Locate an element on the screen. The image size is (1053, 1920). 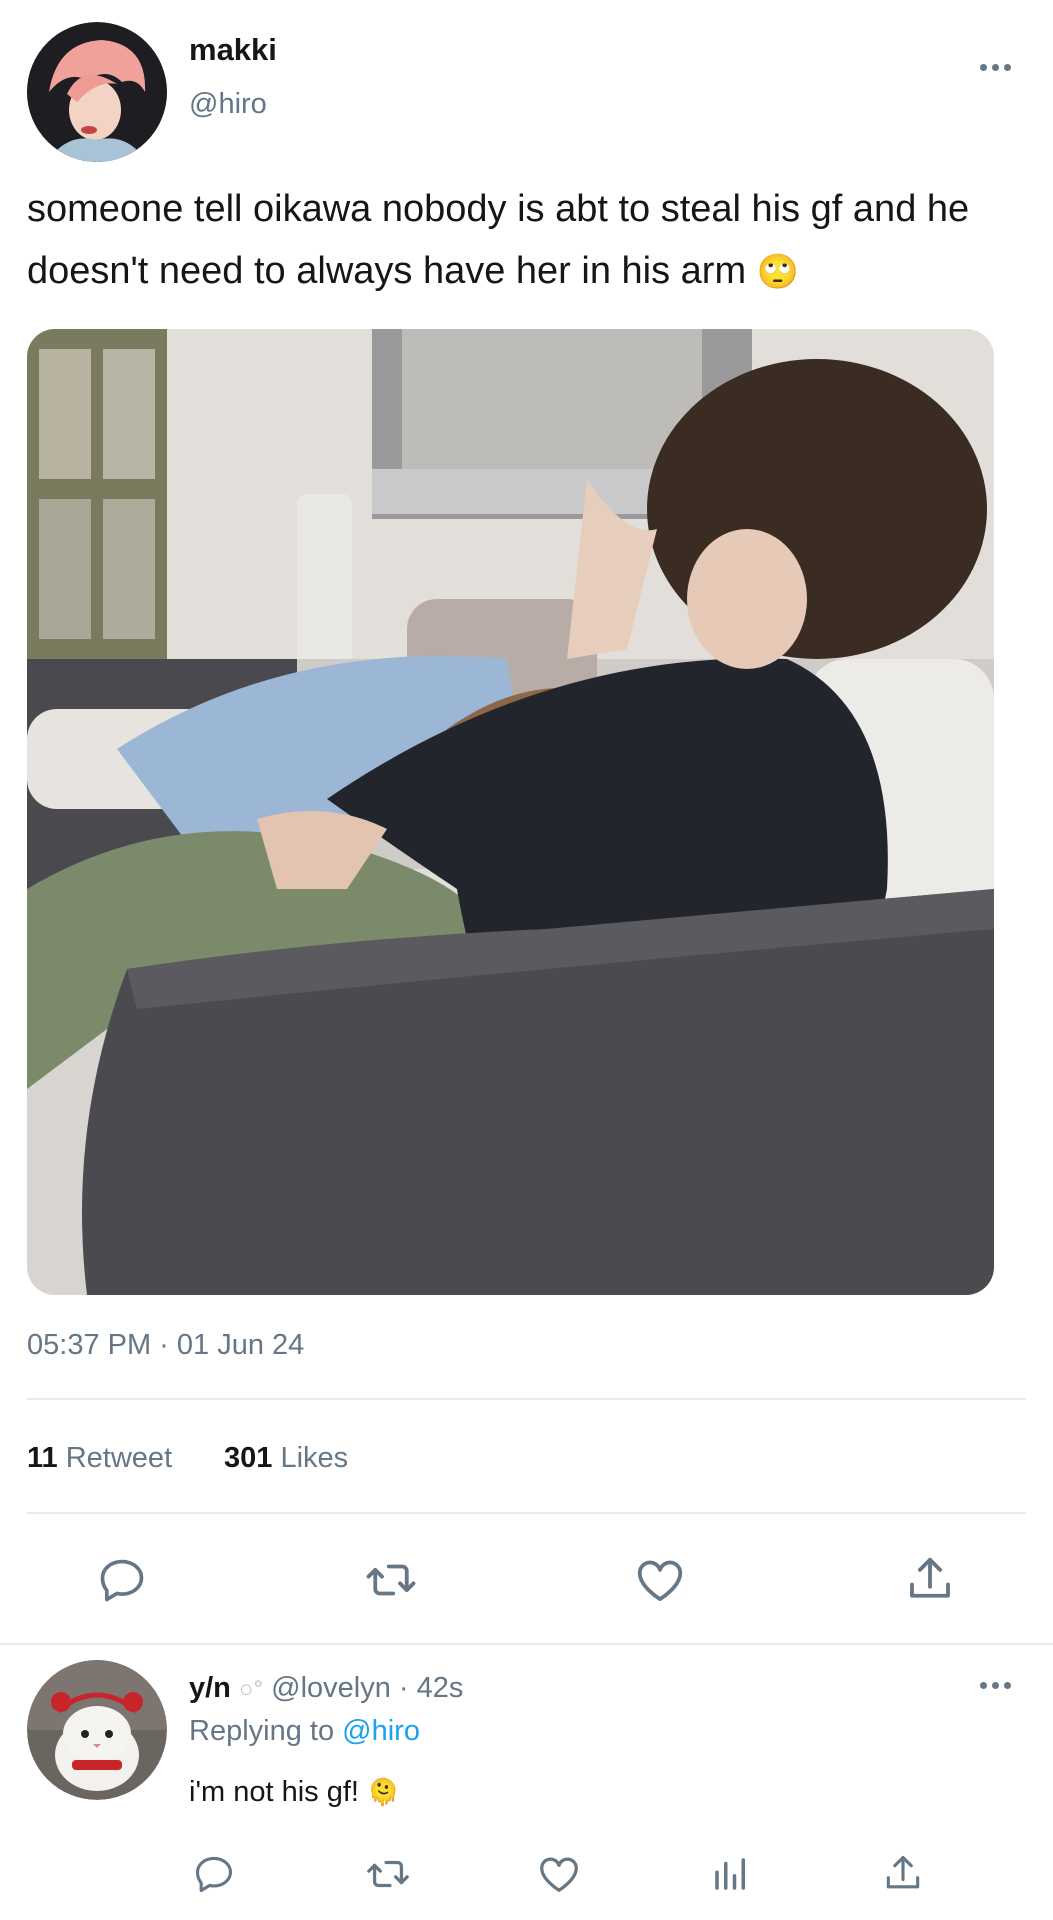
like-label: Likes is located at coordinates (314, 1458).